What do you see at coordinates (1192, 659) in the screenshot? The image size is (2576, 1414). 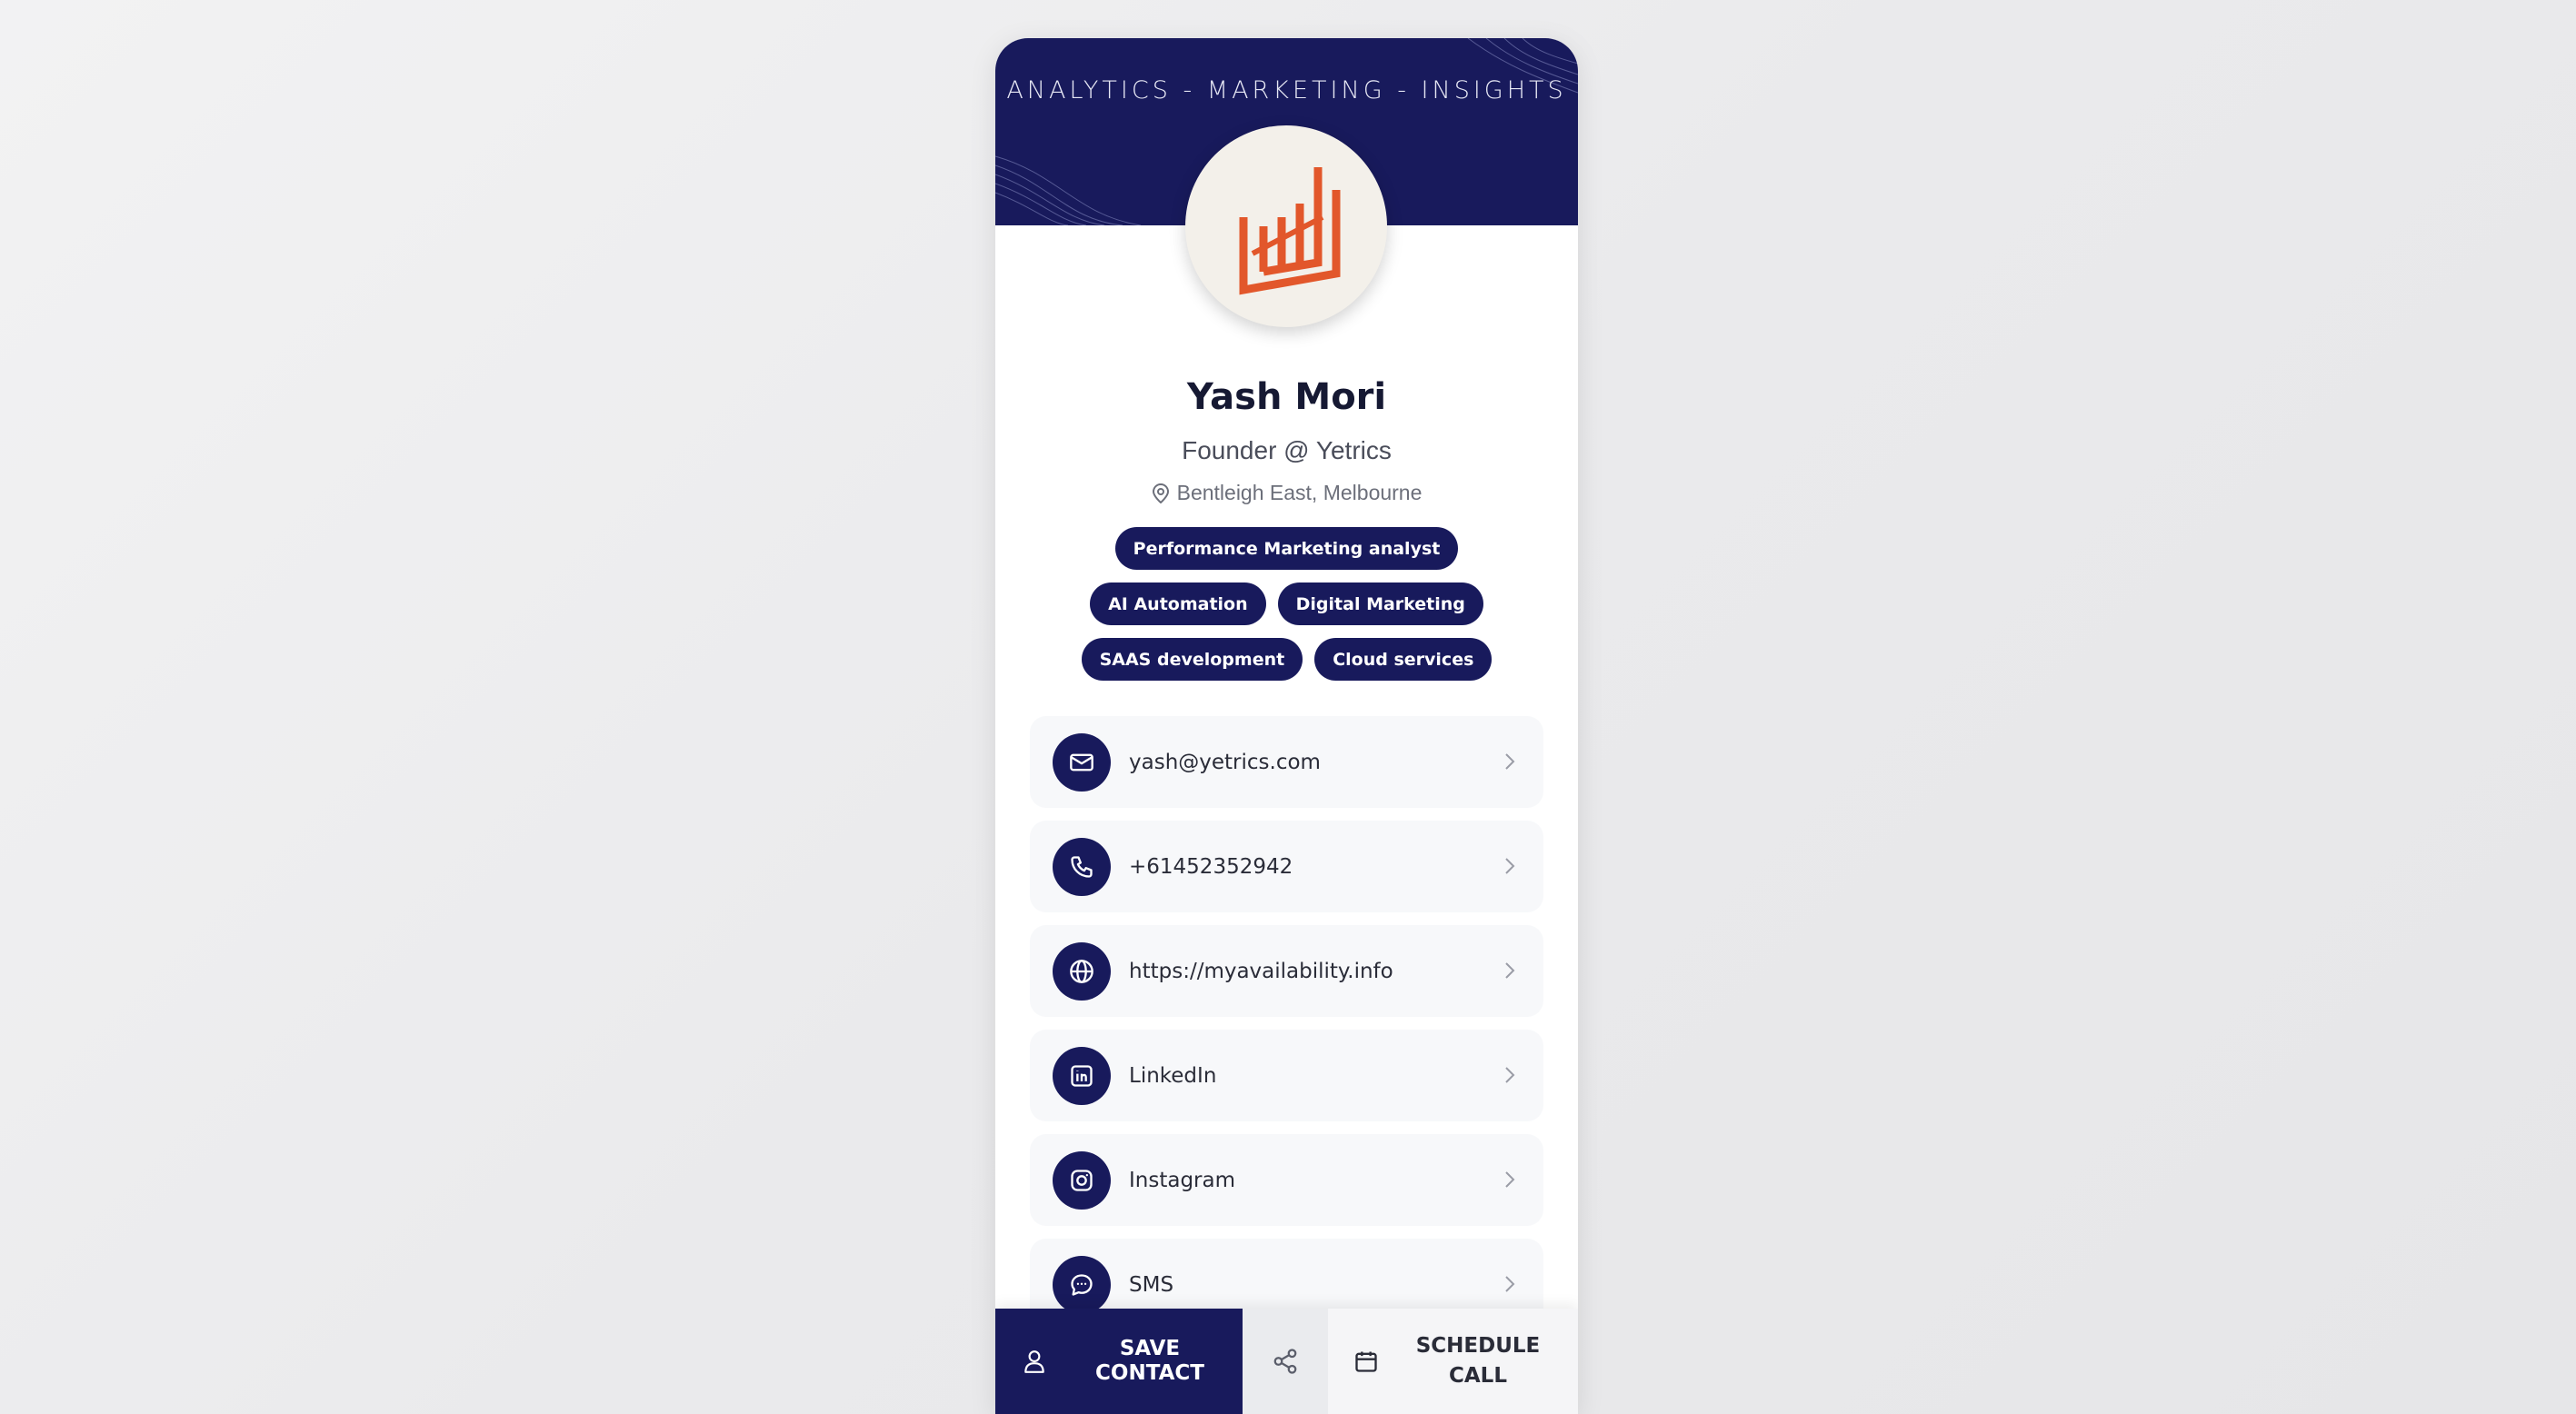 I see `tag: SAAS development` at bounding box center [1192, 659].